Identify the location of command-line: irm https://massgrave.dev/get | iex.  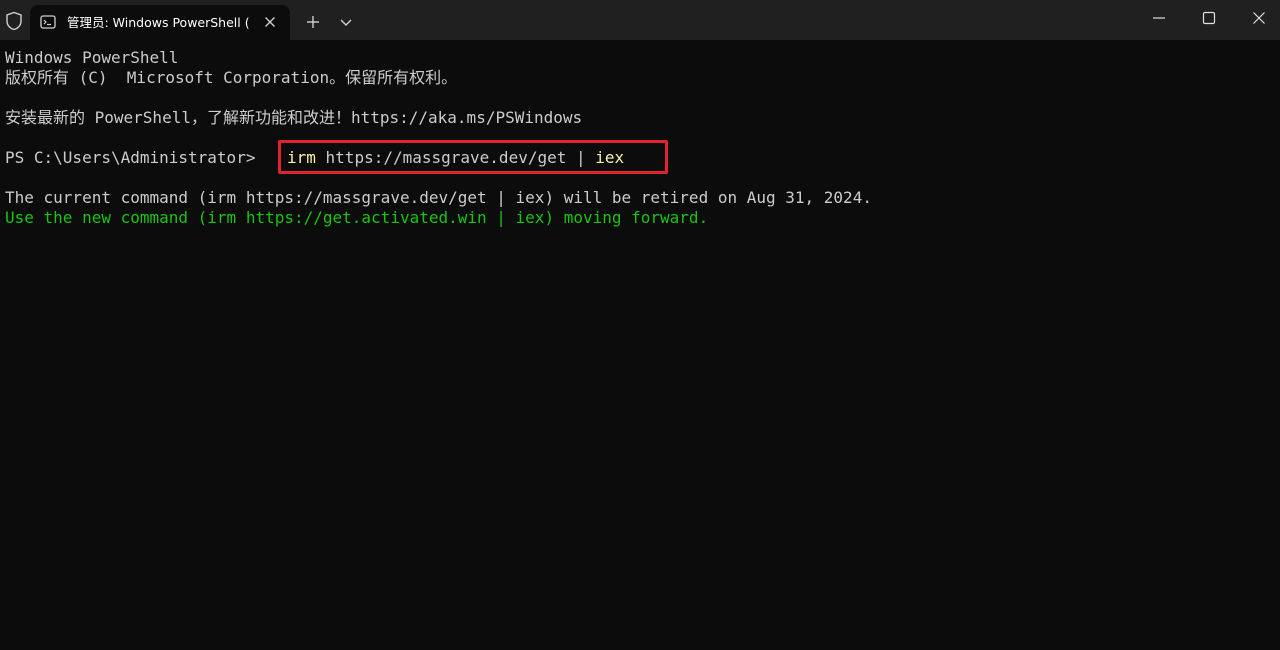
(455, 158).